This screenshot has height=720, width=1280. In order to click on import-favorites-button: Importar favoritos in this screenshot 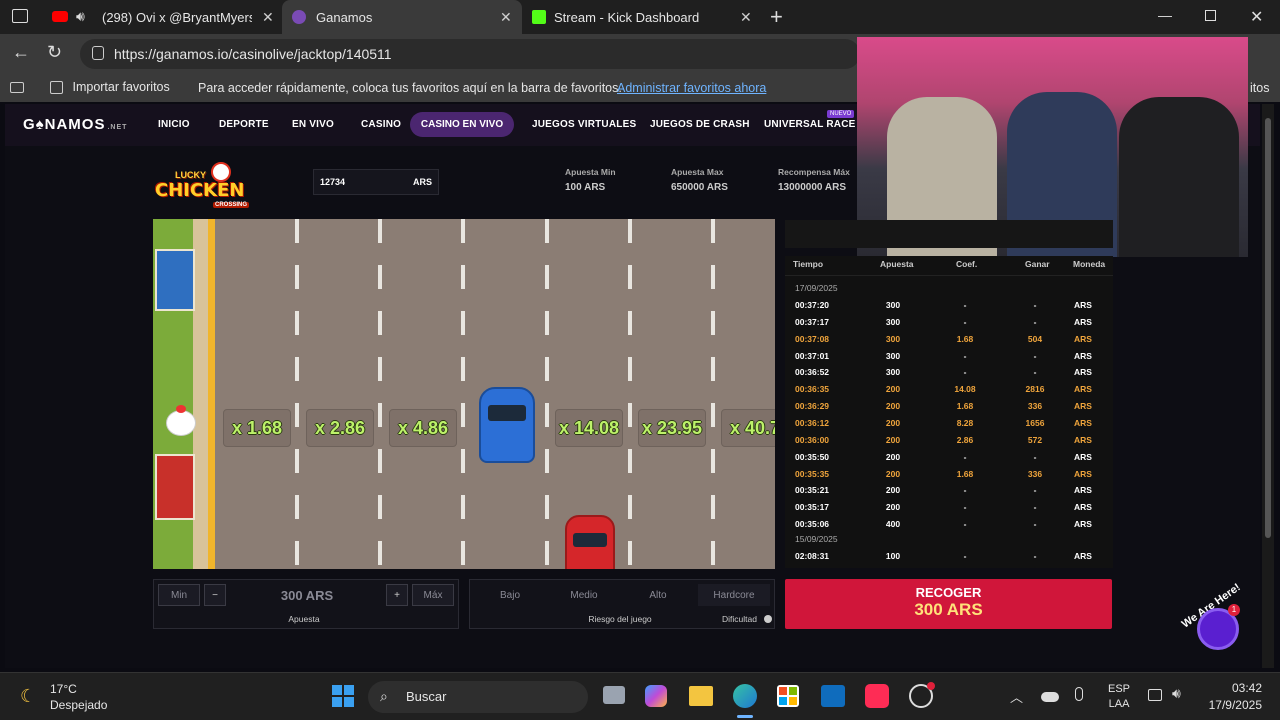, I will do `click(110, 87)`.